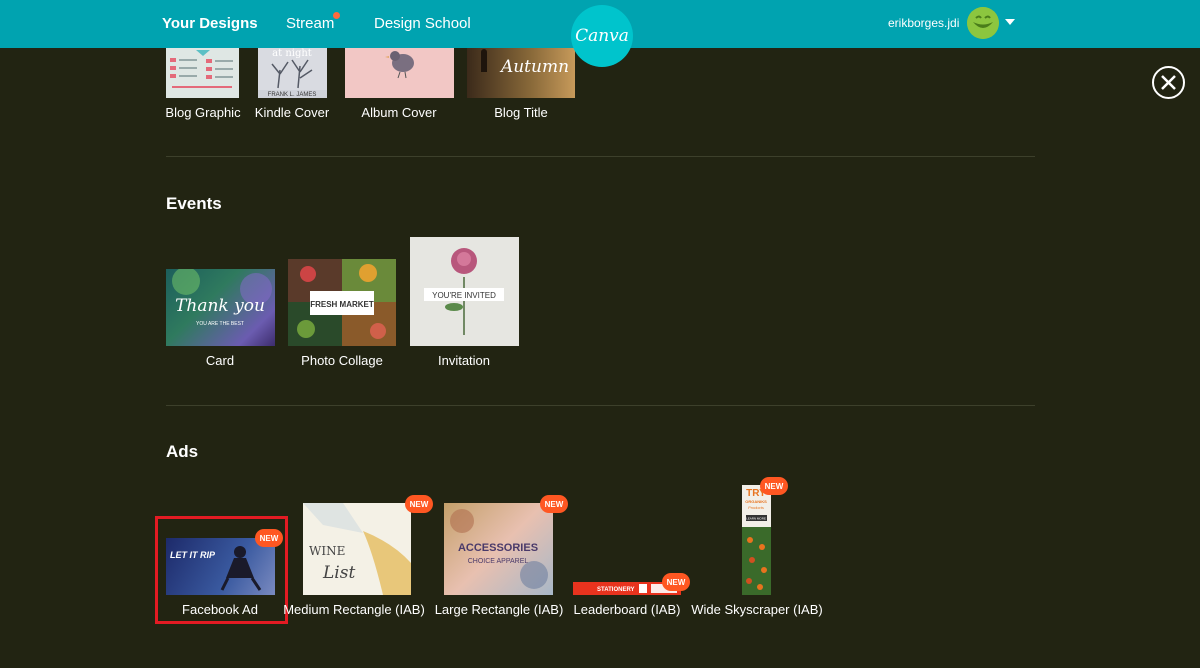 The height and width of the screenshot is (668, 1200). What do you see at coordinates (182, 451) in the screenshot?
I see `section-title-ads: Ads` at bounding box center [182, 451].